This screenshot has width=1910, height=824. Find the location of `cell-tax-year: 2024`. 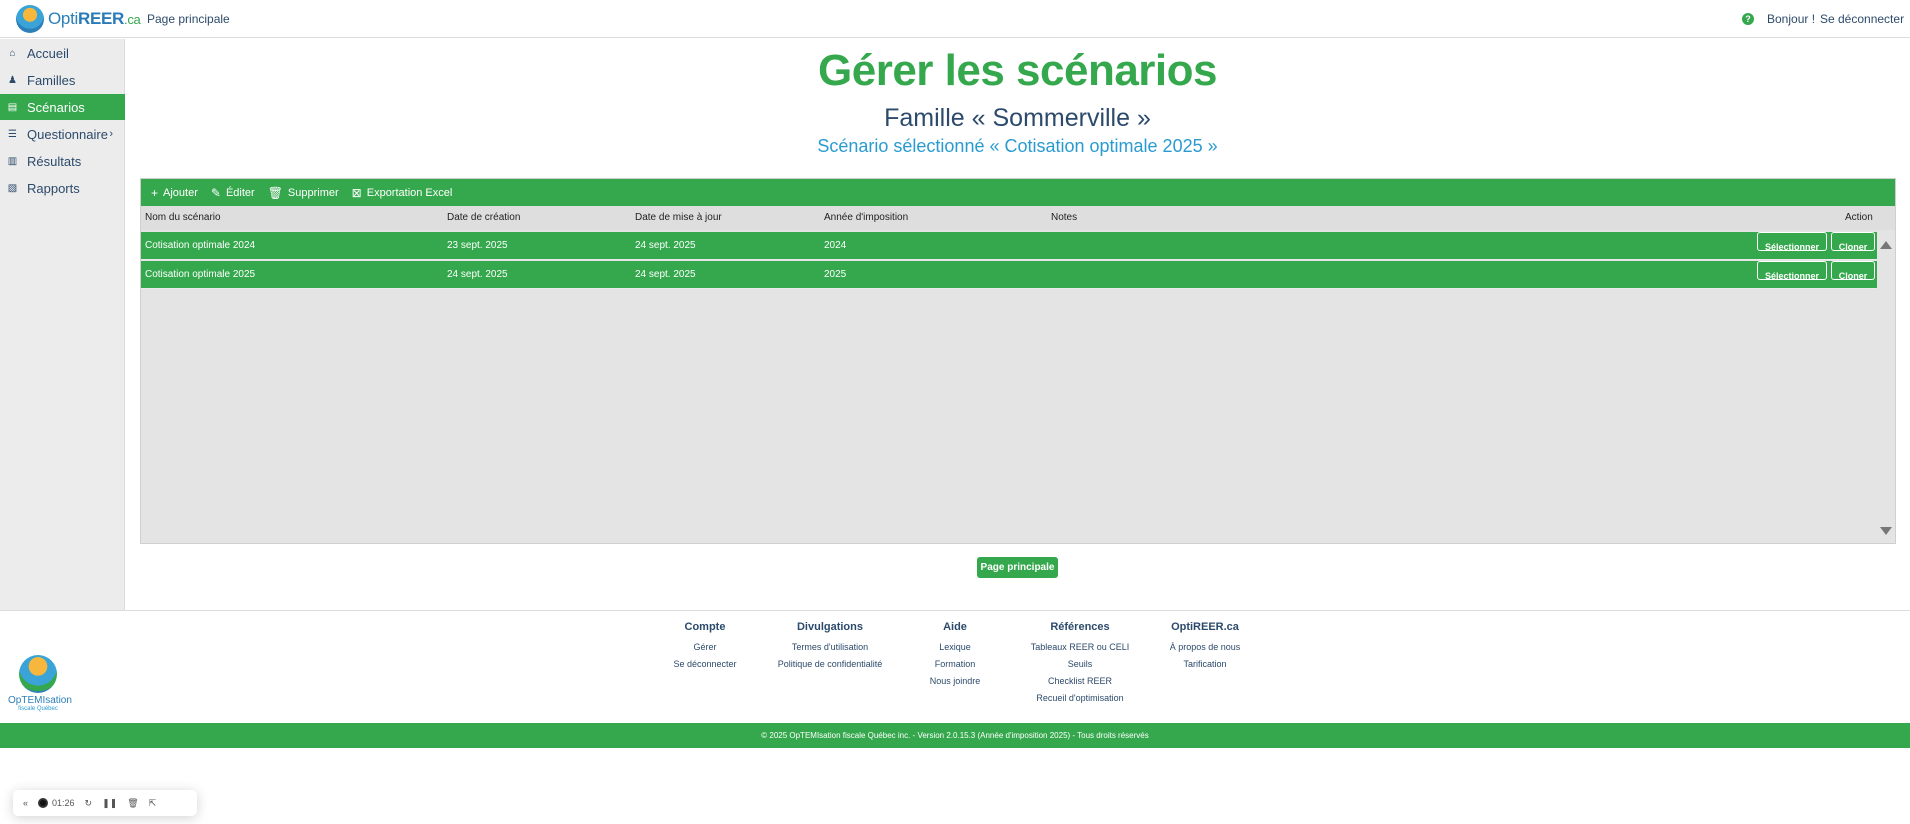

cell-tax-year: 2024 is located at coordinates (835, 245).